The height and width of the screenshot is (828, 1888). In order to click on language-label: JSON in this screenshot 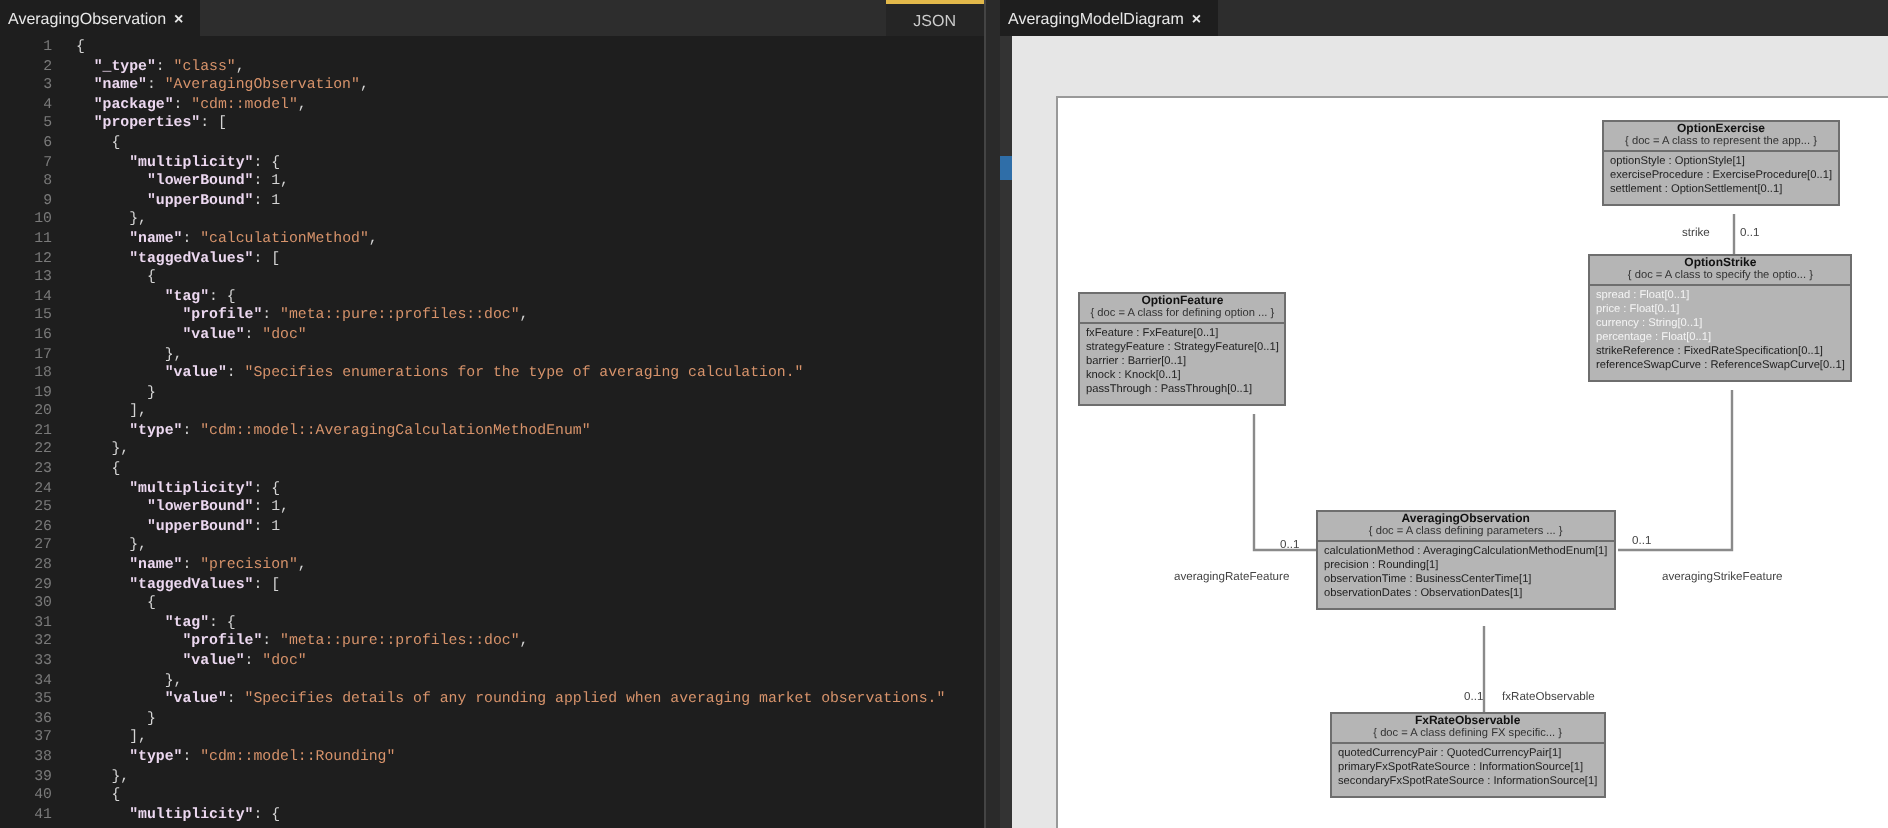, I will do `click(934, 18)`.